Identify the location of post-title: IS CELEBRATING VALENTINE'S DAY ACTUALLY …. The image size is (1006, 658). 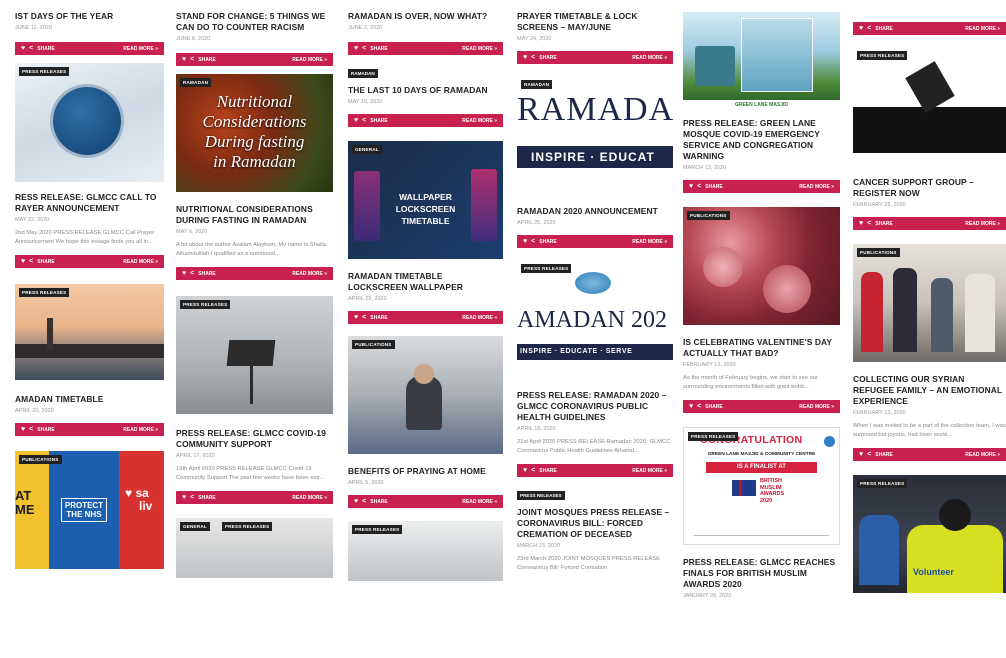
(761, 348).